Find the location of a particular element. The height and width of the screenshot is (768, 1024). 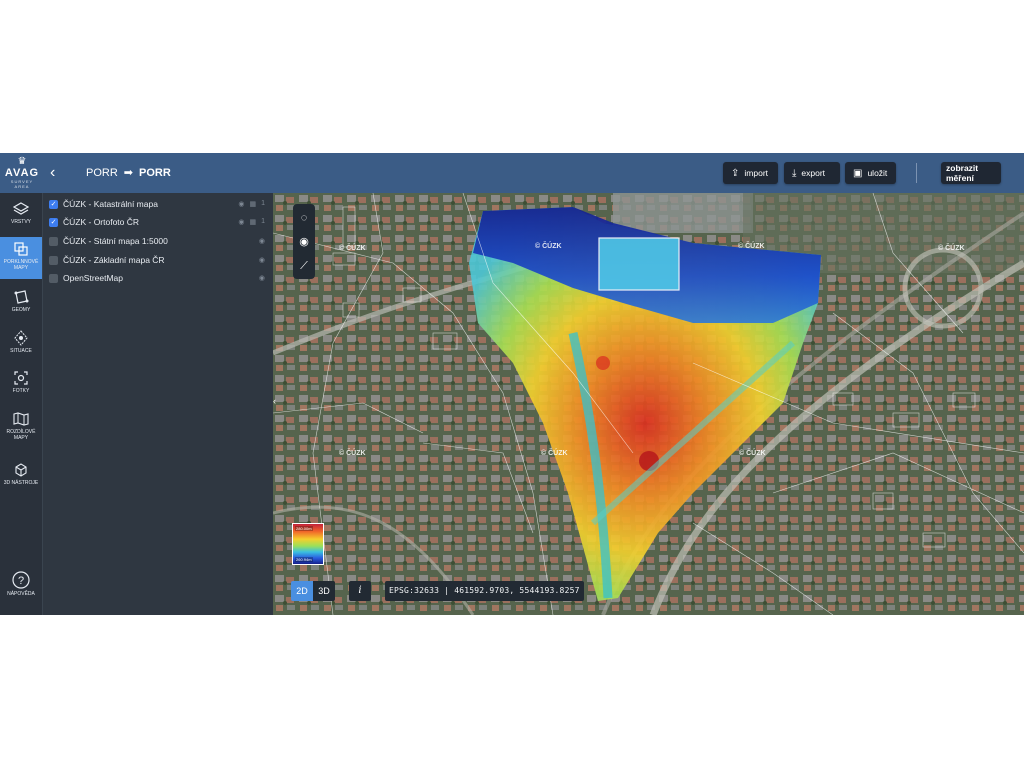

import-button: ⇪ import is located at coordinates (750, 173).